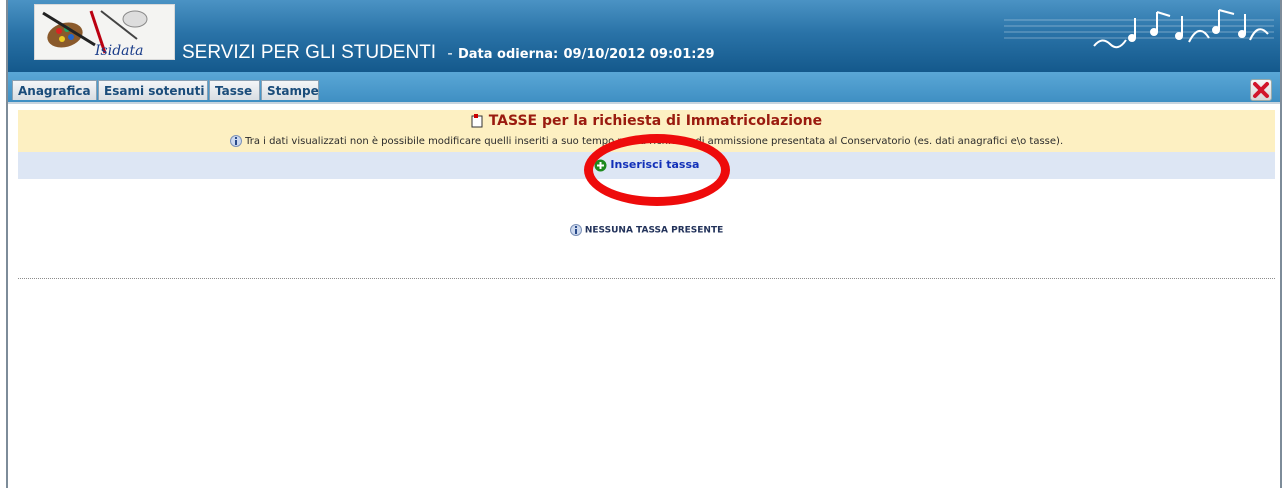 This screenshot has height=488, width=1284. I want to click on document-icon, so click(477, 121).